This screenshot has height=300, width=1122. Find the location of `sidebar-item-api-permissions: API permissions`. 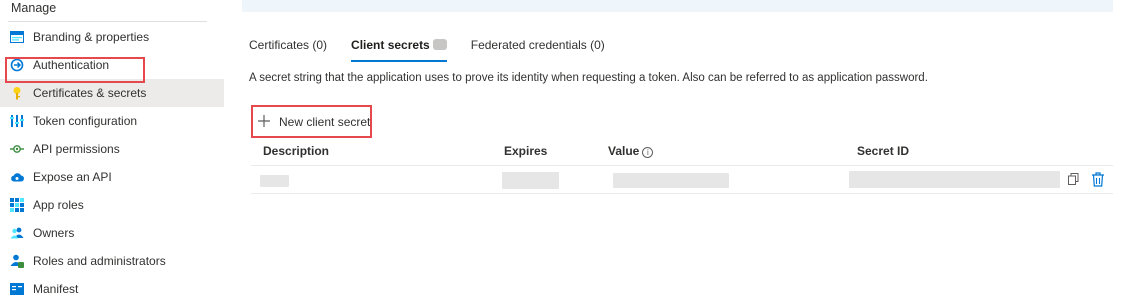

sidebar-item-api-permissions: API permissions is located at coordinates (112, 149).